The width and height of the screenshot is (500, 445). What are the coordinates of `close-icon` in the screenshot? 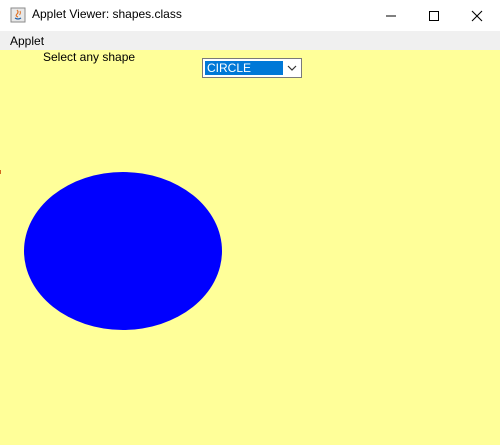 It's located at (477, 15).